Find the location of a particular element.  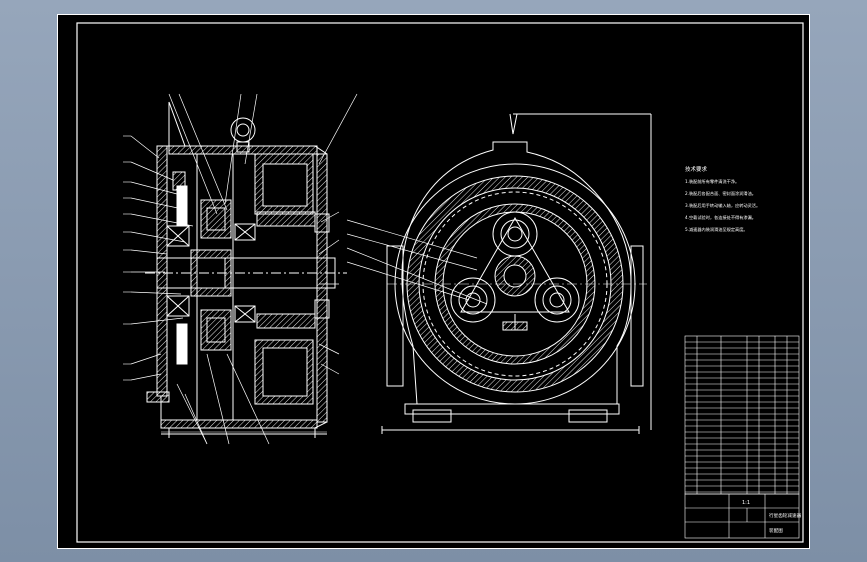

notes-heading: 技术要求 is located at coordinates (696, 169).